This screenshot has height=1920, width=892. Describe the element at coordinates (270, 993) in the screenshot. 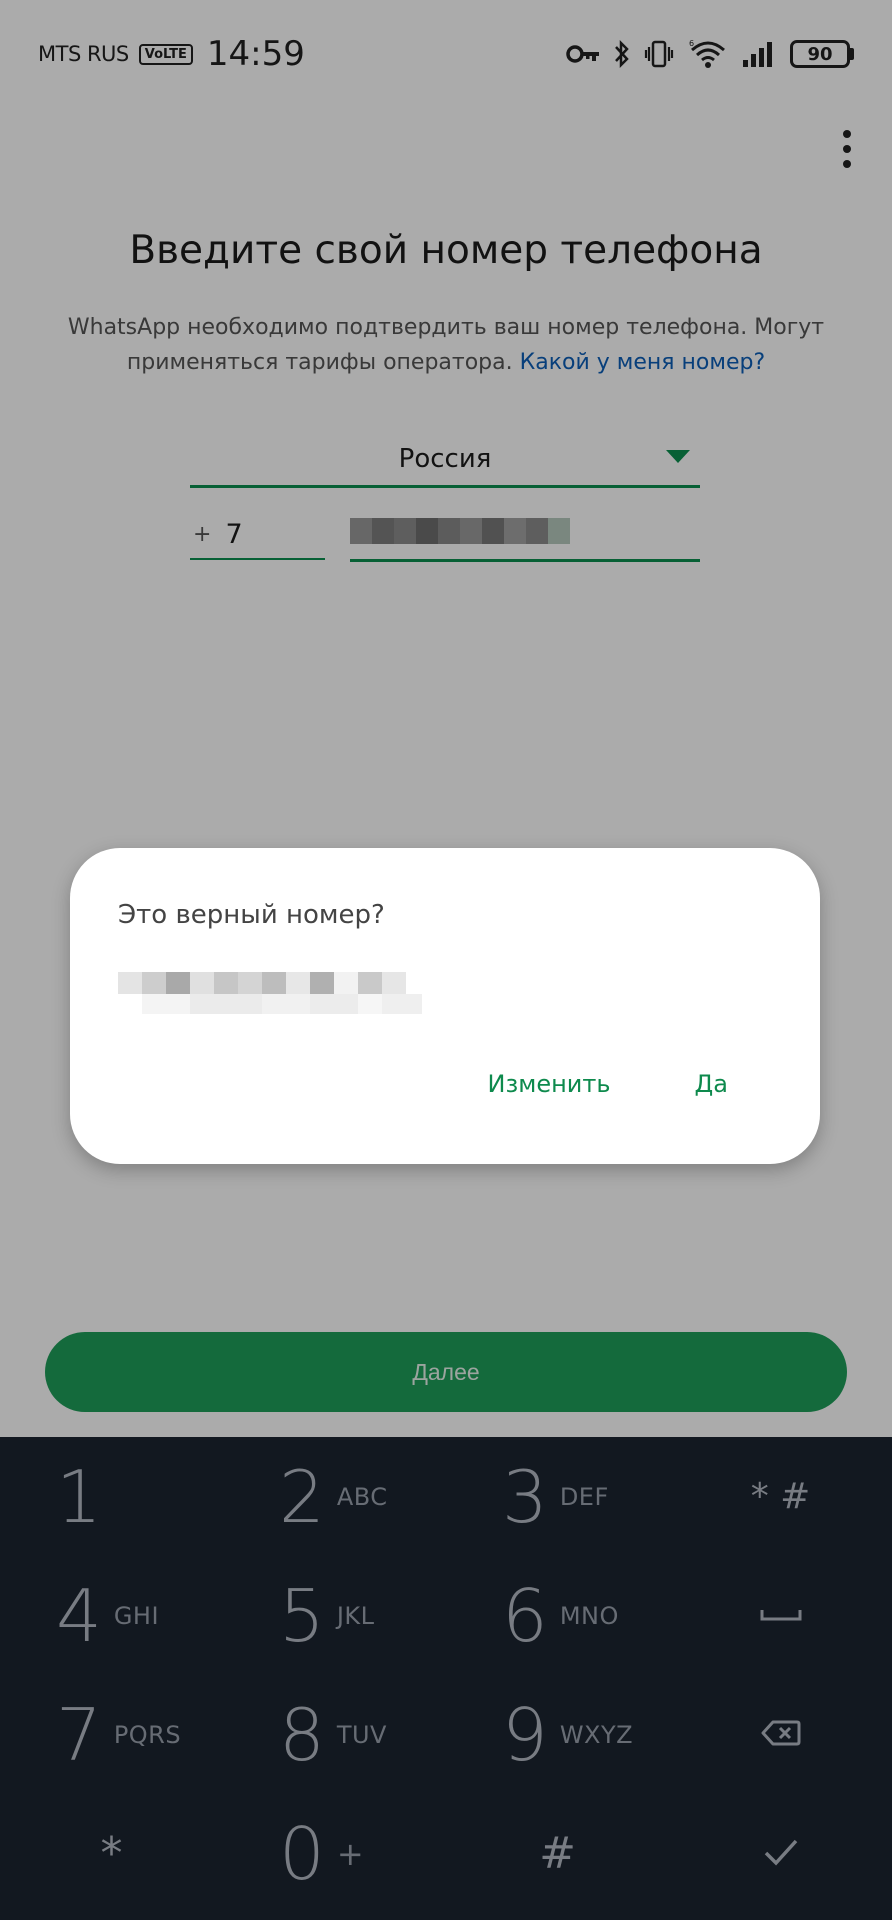

I see `redacted-number-preview` at that location.